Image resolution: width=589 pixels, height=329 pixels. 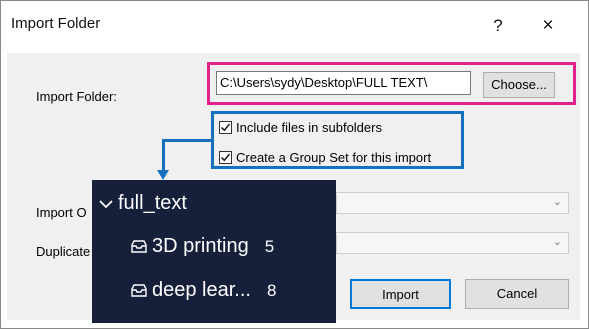 What do you see at coordinates (269, 246) in the screenshot?
I see `group-item-count: 5` at bounding box center [269, 246].